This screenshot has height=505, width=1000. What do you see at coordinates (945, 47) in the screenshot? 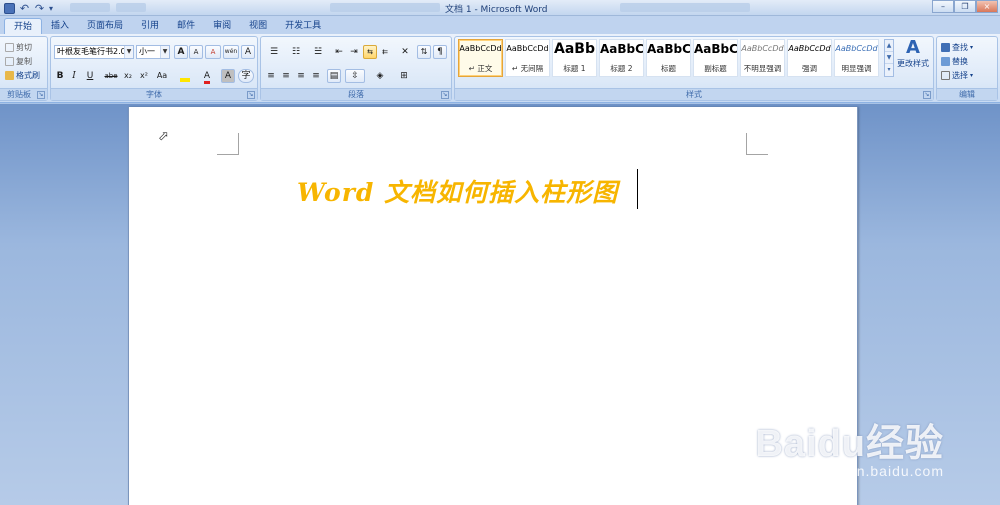
I see `binoculars-icon` at bounding box center [945, 47].